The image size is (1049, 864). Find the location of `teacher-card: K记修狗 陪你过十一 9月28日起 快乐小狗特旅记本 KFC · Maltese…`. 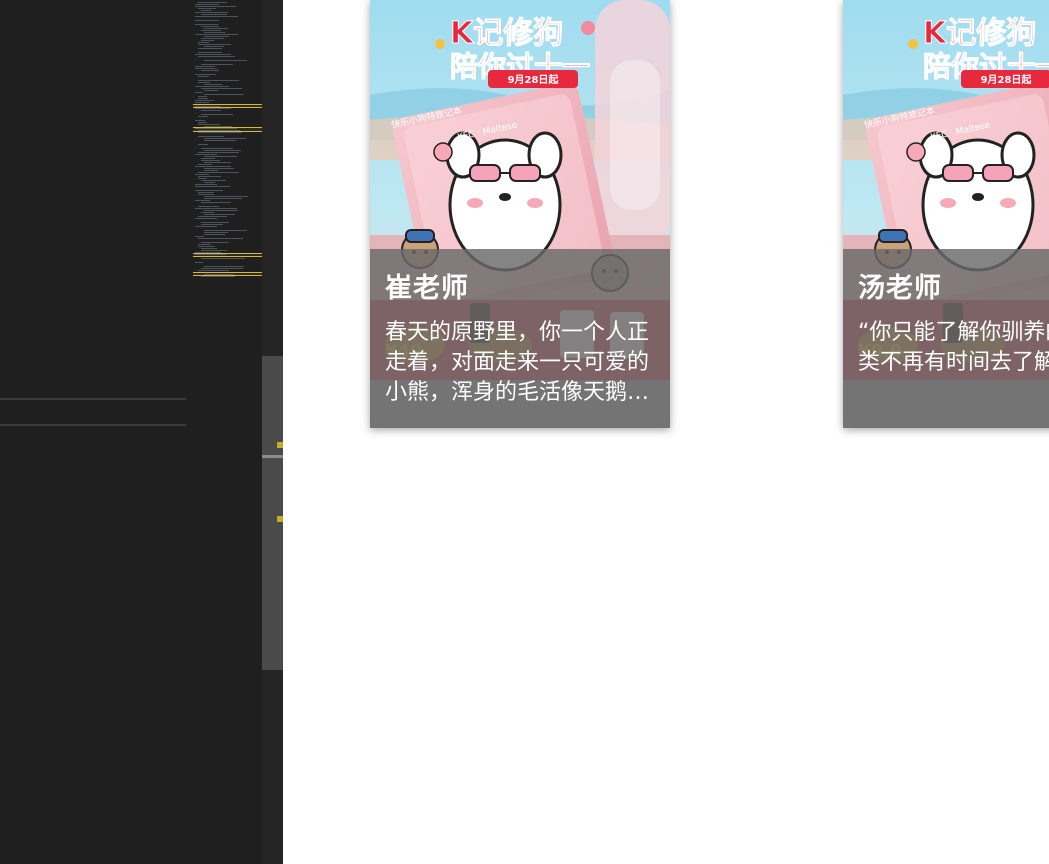

teacher-card: K记修狗 陪你过十一 9月28日起 快乐小狗特旅记本 KFC · Maltese… is located at coordinates (946, 214).